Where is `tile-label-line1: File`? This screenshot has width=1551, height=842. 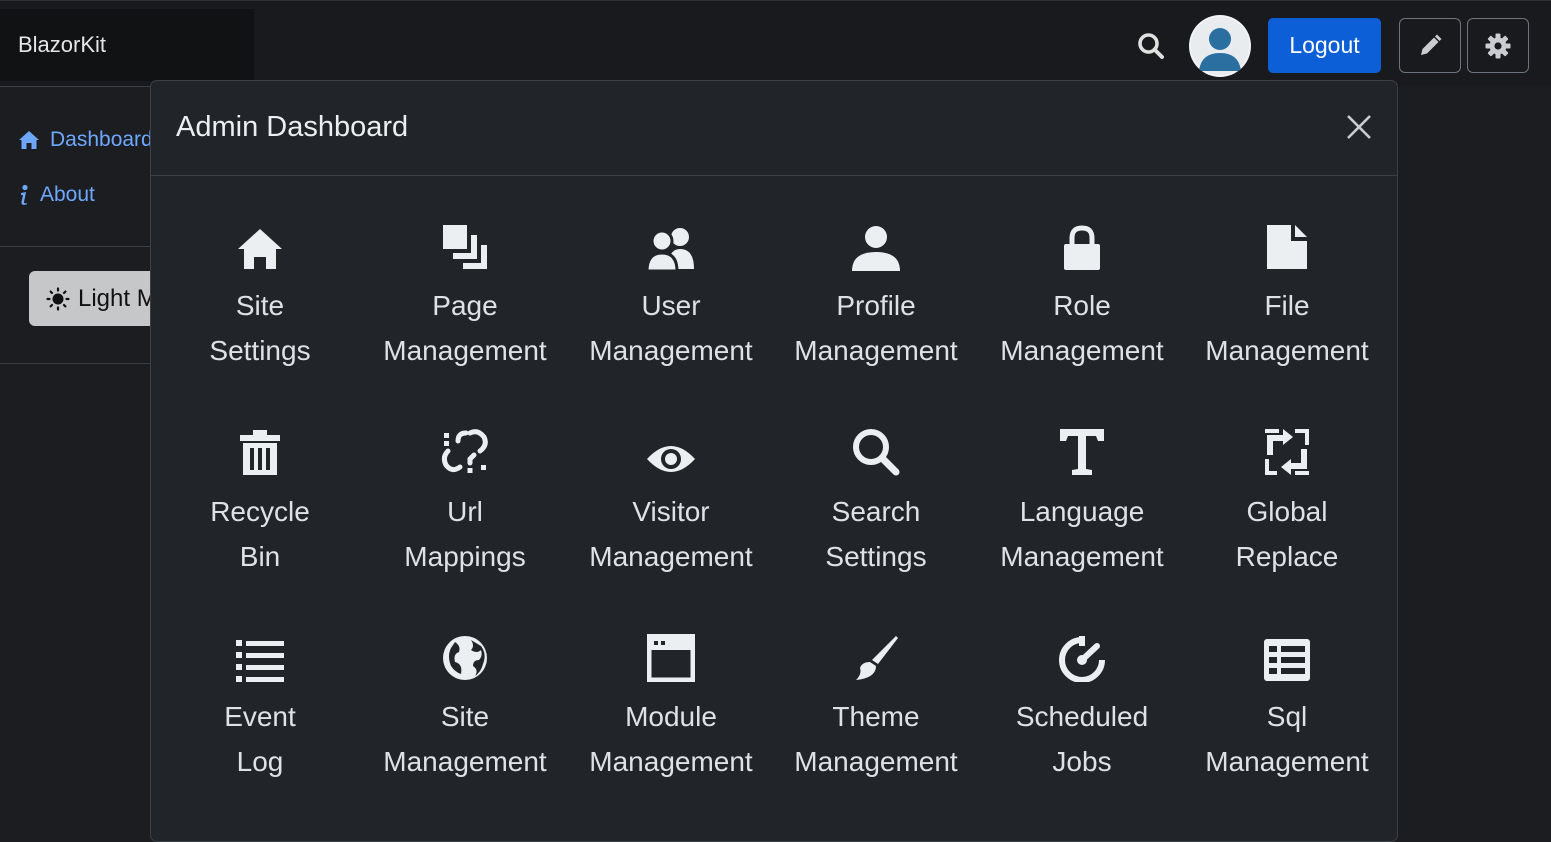
tile-label-line1: File is located at coordinates (1287, 305).